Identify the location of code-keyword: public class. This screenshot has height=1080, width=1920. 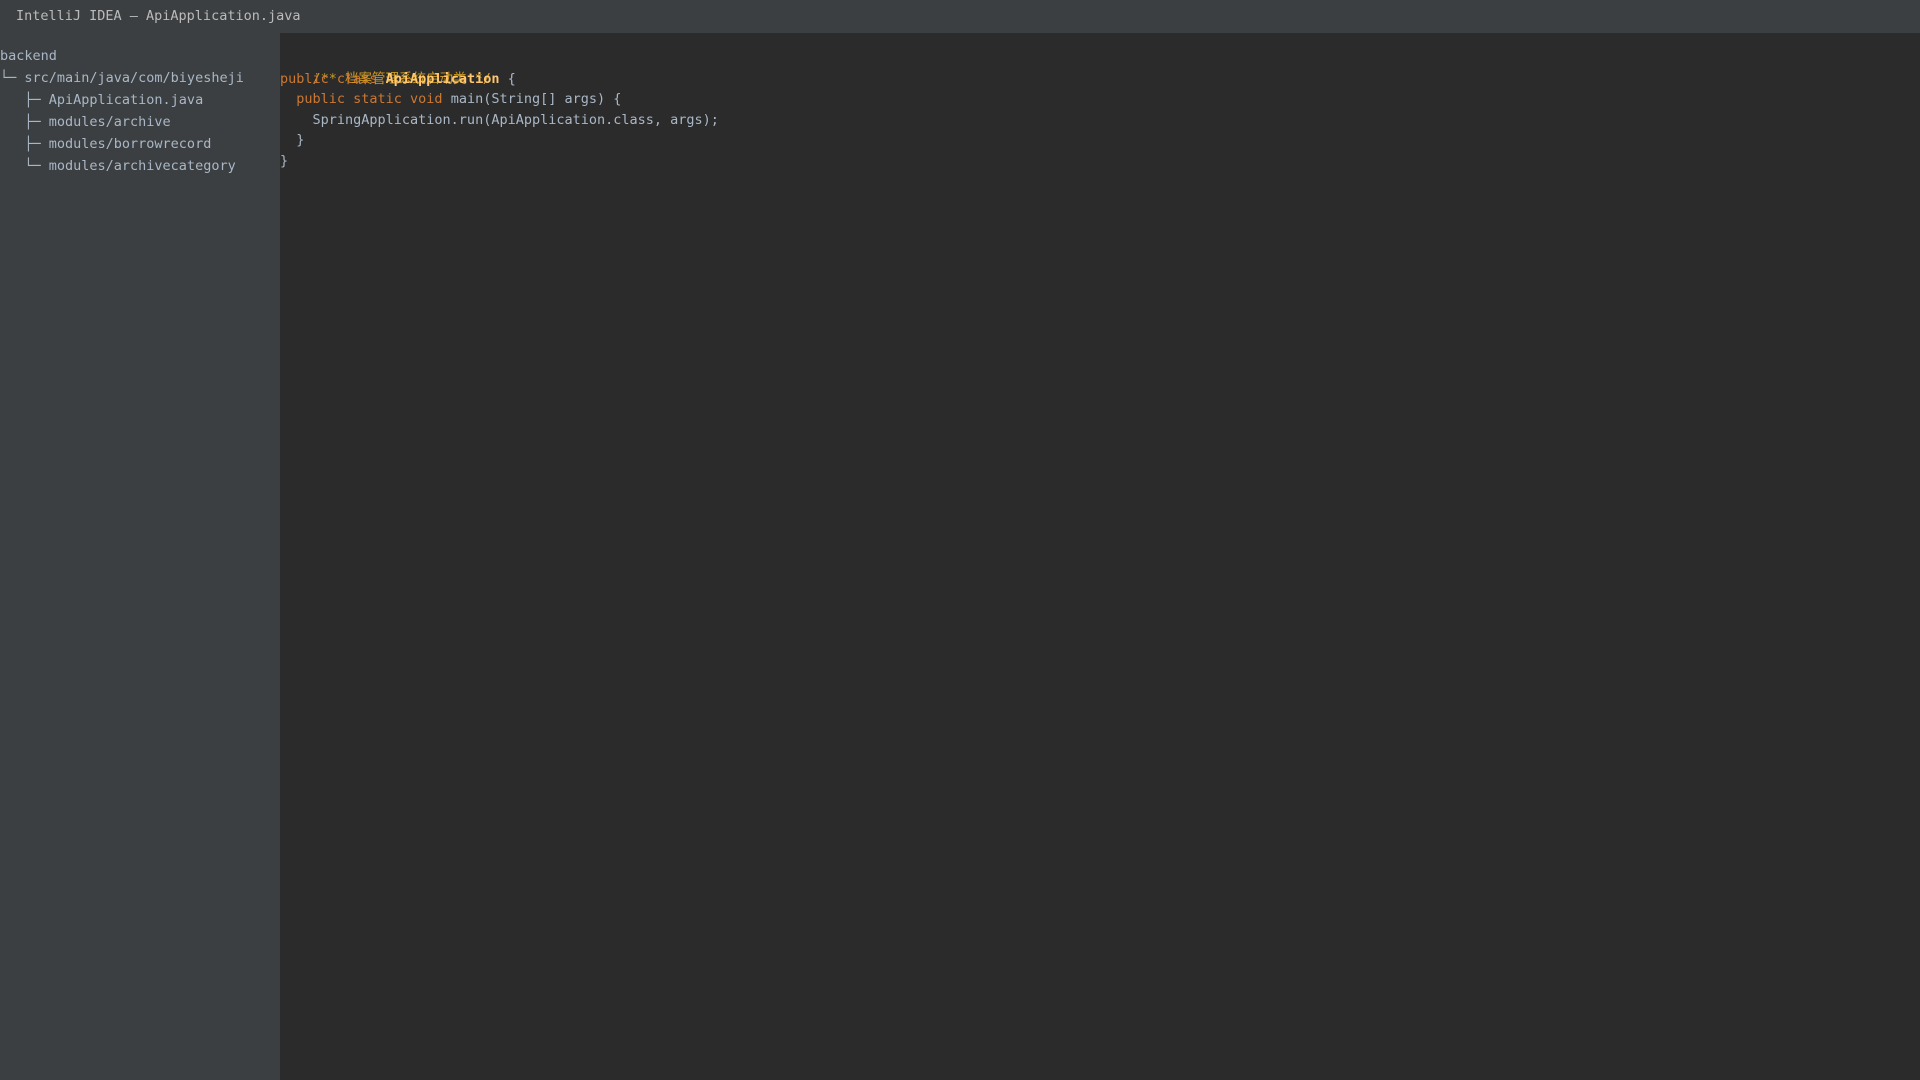
(333, 78).